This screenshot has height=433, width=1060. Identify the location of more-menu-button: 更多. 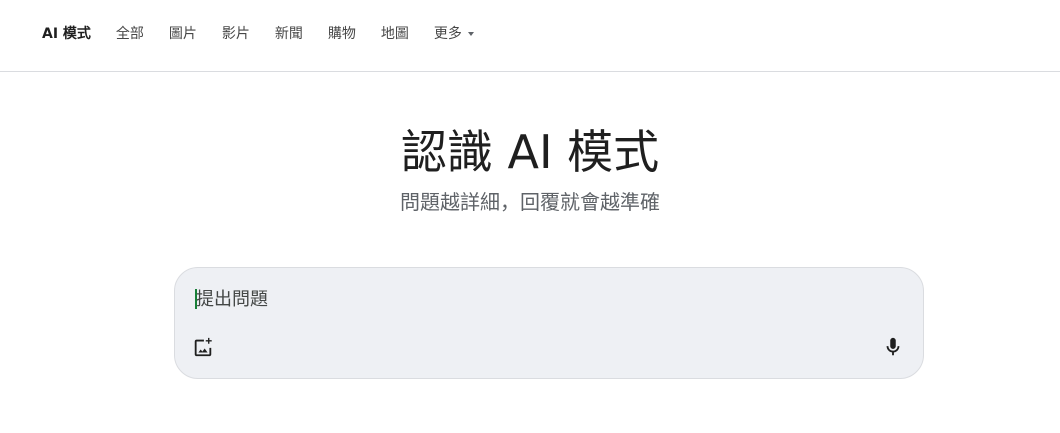
(454, 34).